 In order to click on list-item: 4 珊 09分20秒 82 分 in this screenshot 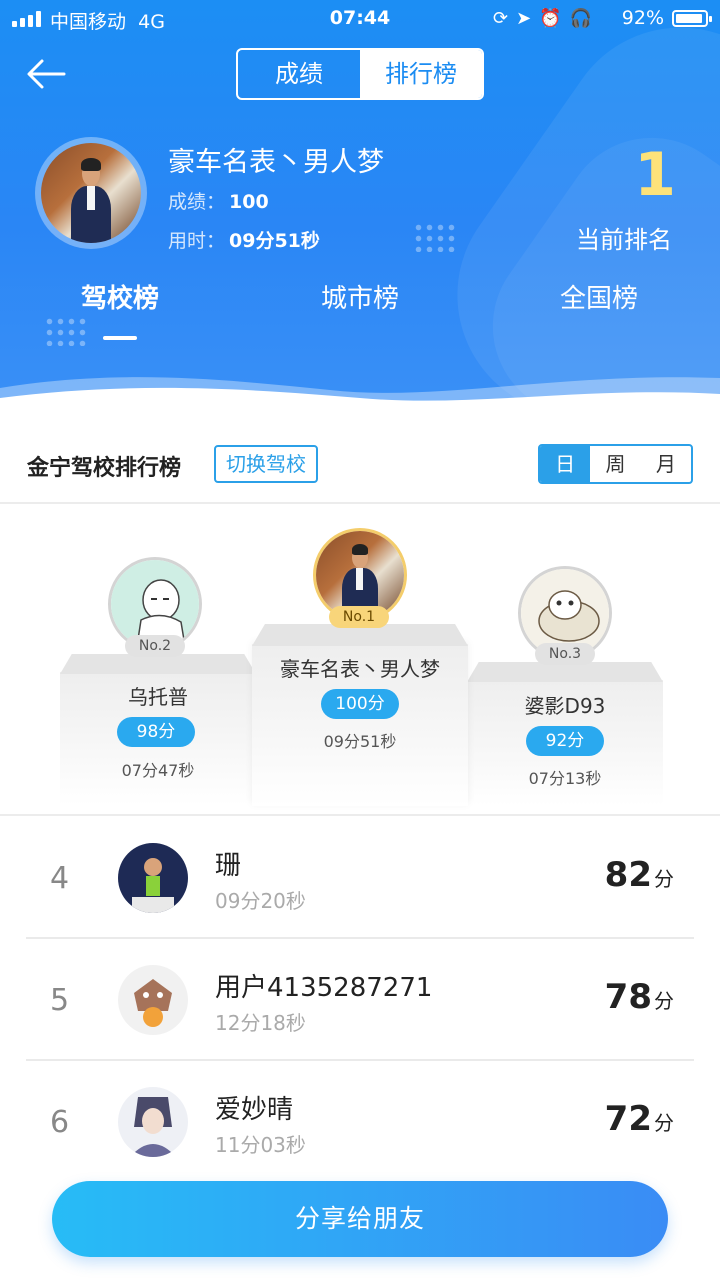, I will do `click(360, 878)`.